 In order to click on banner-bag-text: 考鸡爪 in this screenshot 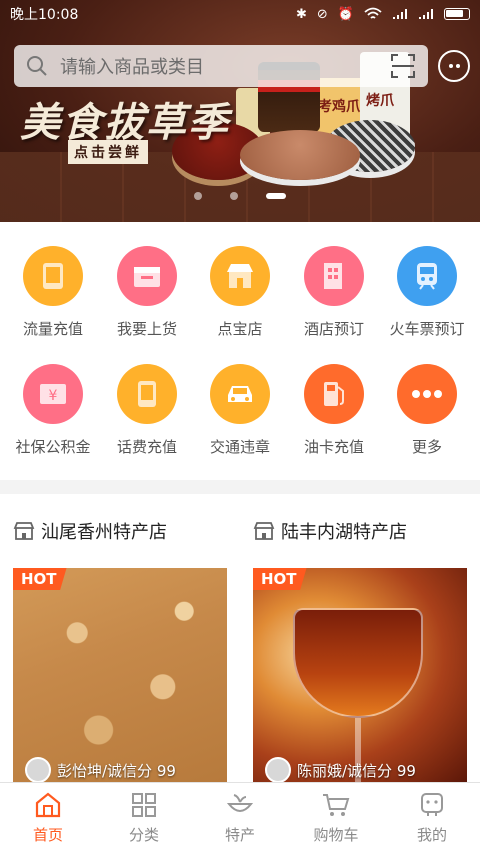, I will do `click(339, 107)`.